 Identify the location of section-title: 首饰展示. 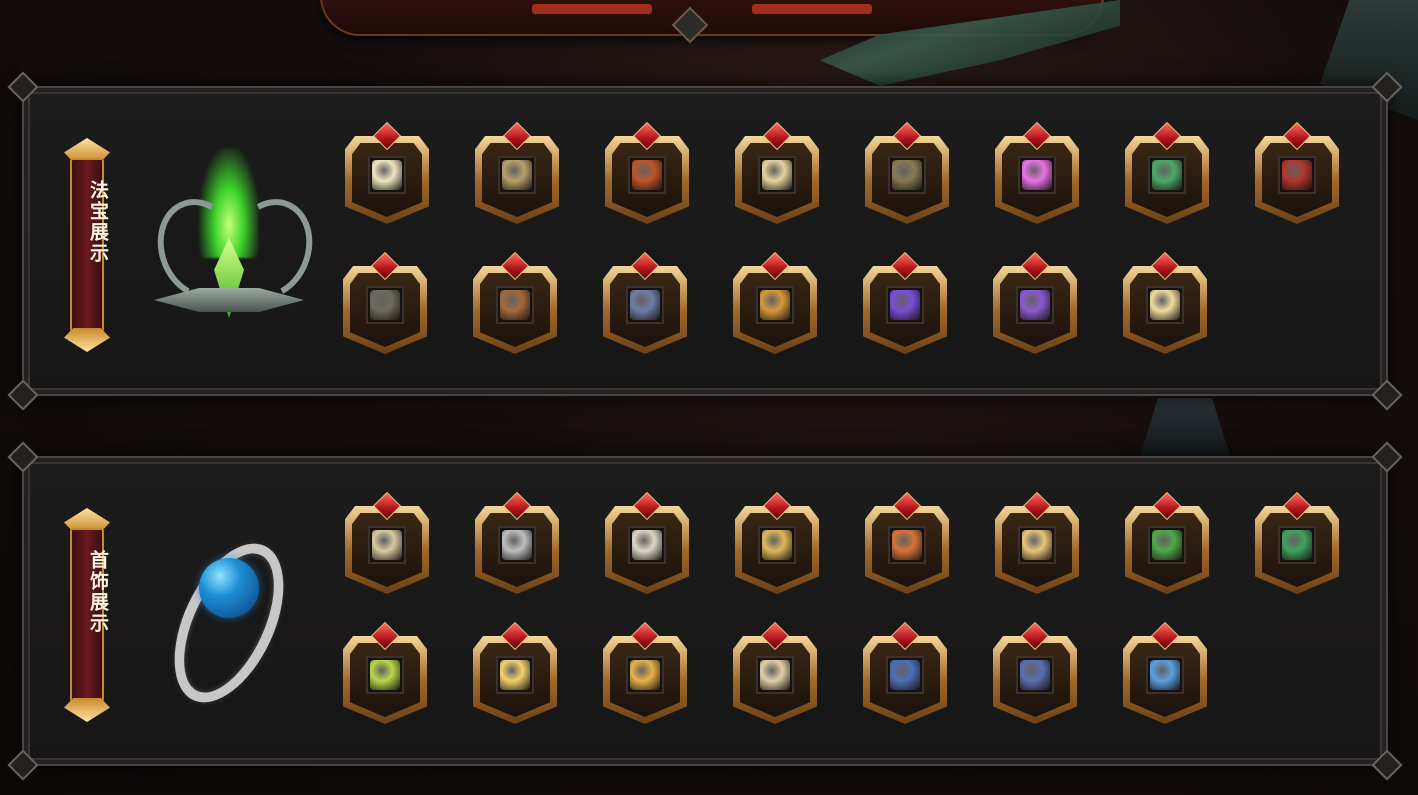
(98, 592).